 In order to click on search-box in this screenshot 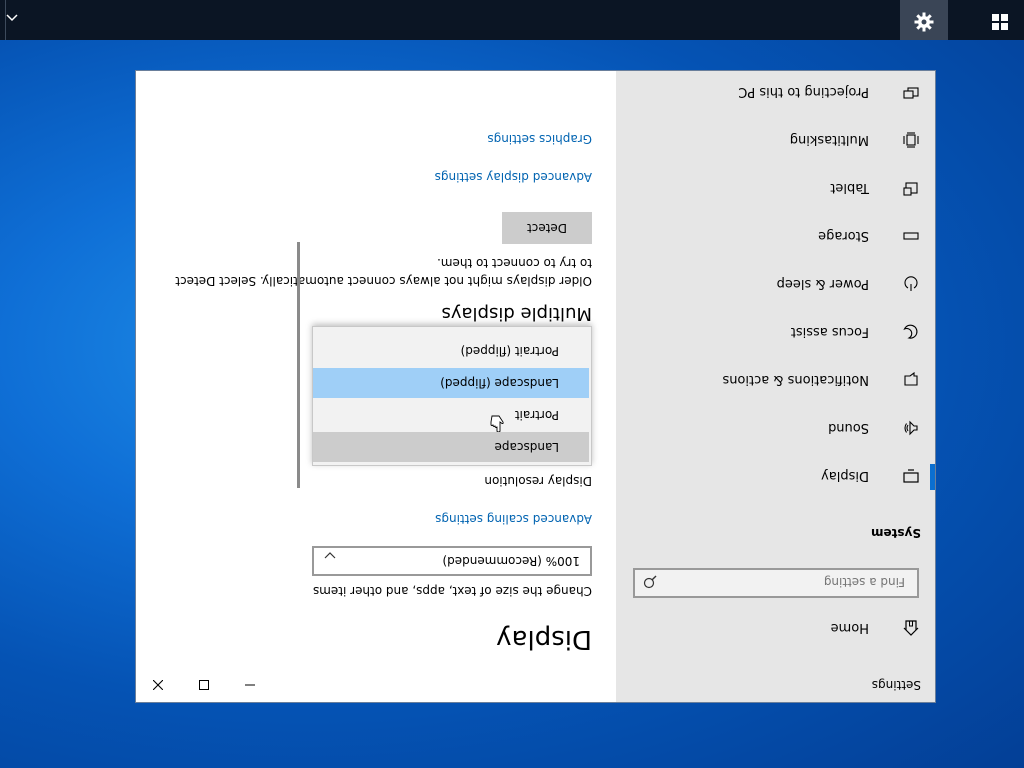, I will do `click(776, 583)`.